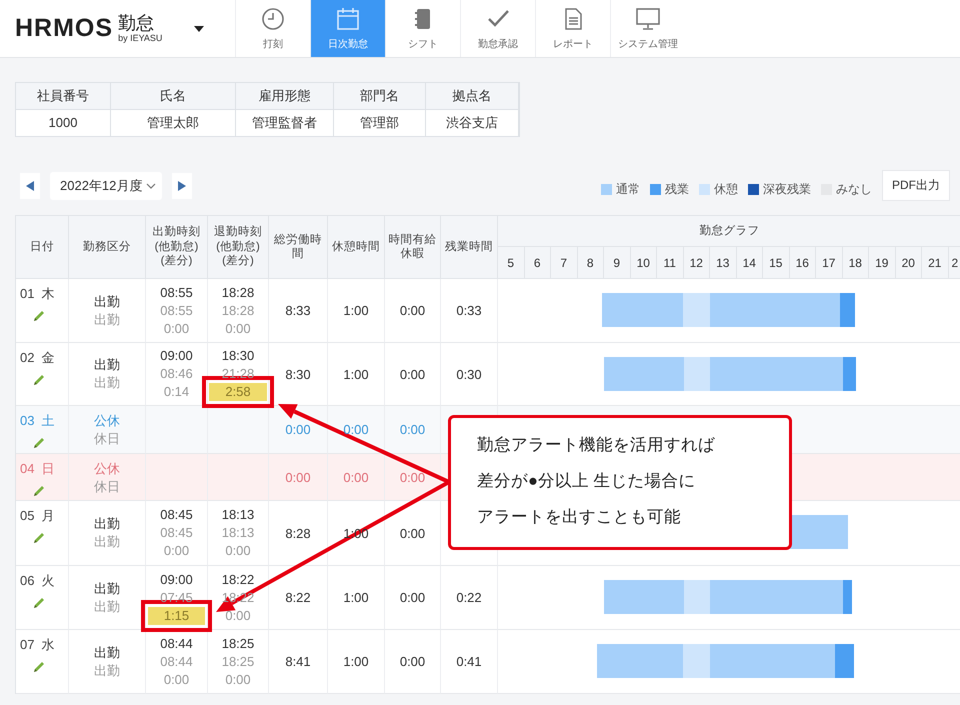 Image resolution: width=960 pixels, height=705 pixels. What do you see at coordinates (723, 262) in the screenshot?
I see `hour-label: 13` at bounding box center [723, 262].